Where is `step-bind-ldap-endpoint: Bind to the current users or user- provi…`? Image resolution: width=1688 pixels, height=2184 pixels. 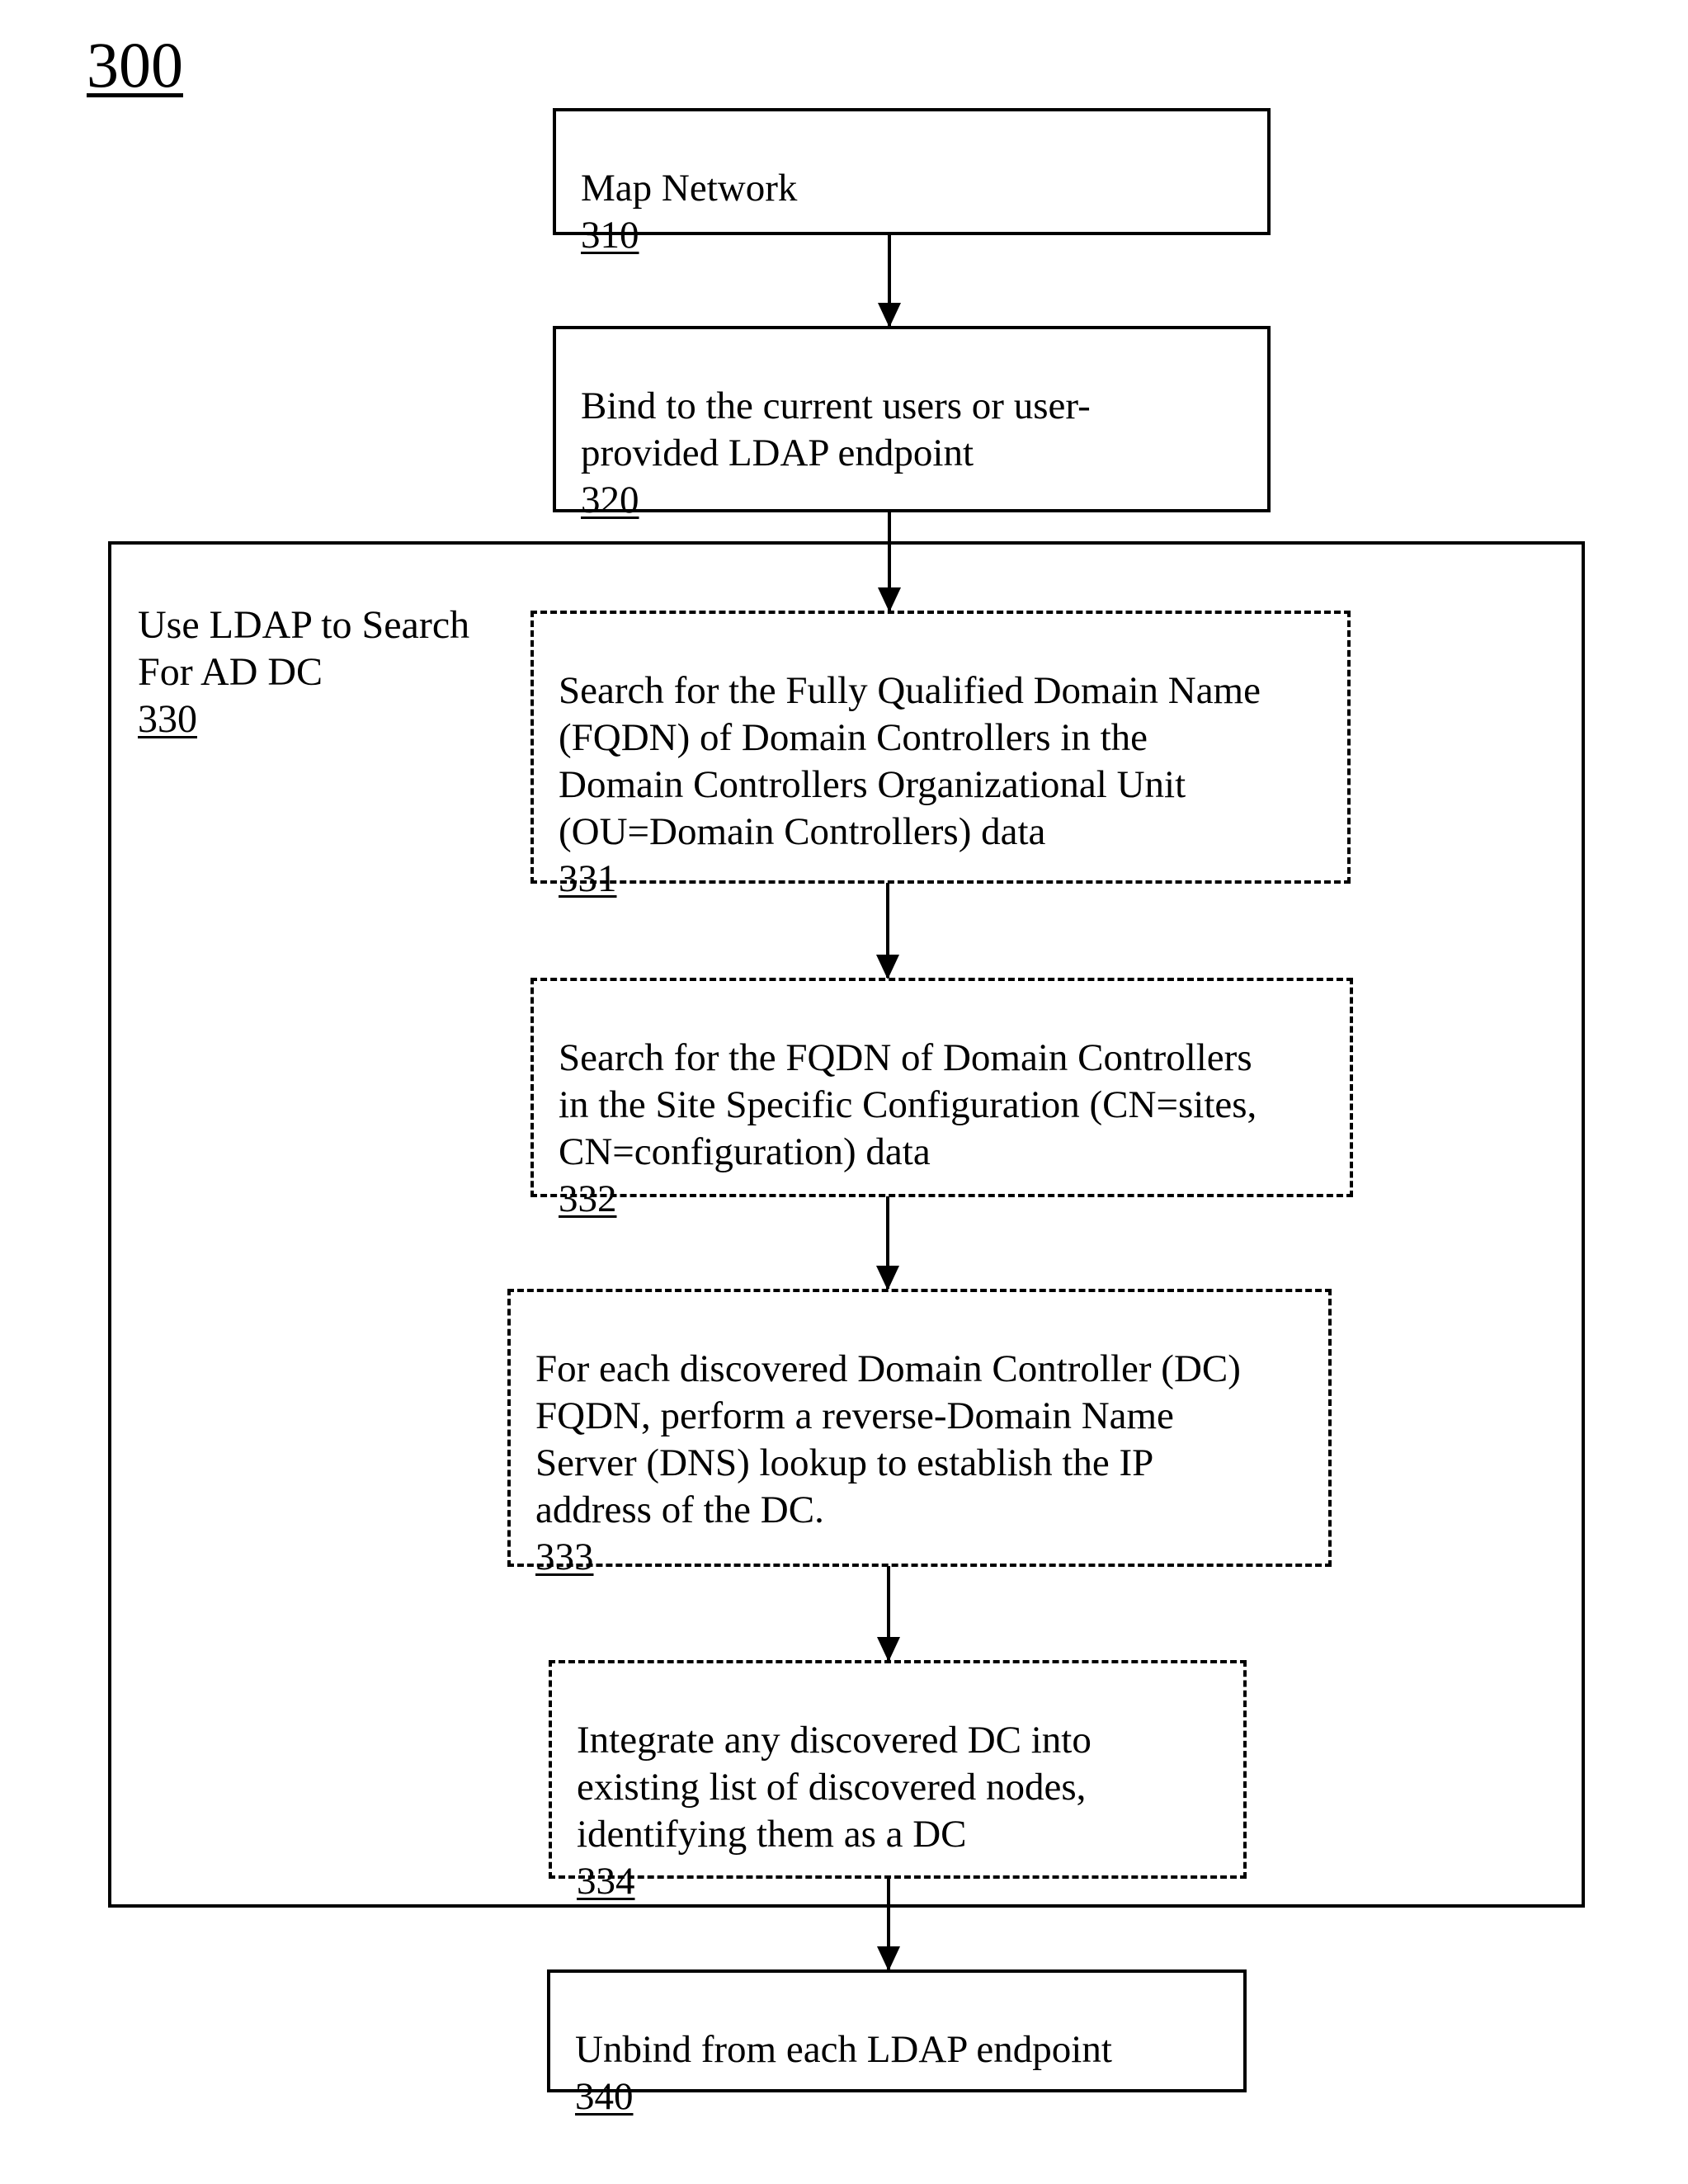
step-bind-ldap-endpoint: Bind to the current users or user- provi… is located at coordinates (912, 423).